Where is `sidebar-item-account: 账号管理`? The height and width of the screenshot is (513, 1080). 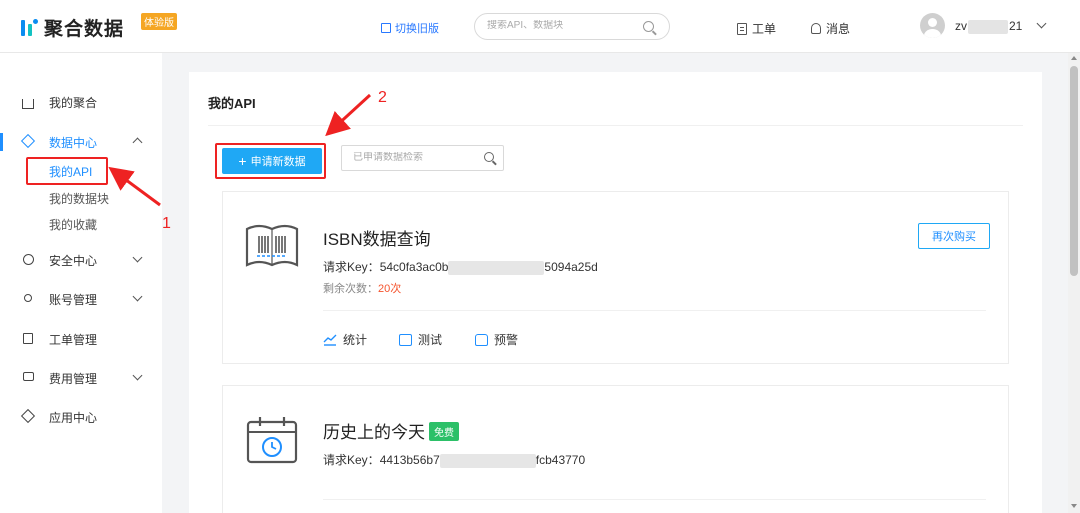 sidebar-item-account: 账号管理 is located at coordinates (81, 299).